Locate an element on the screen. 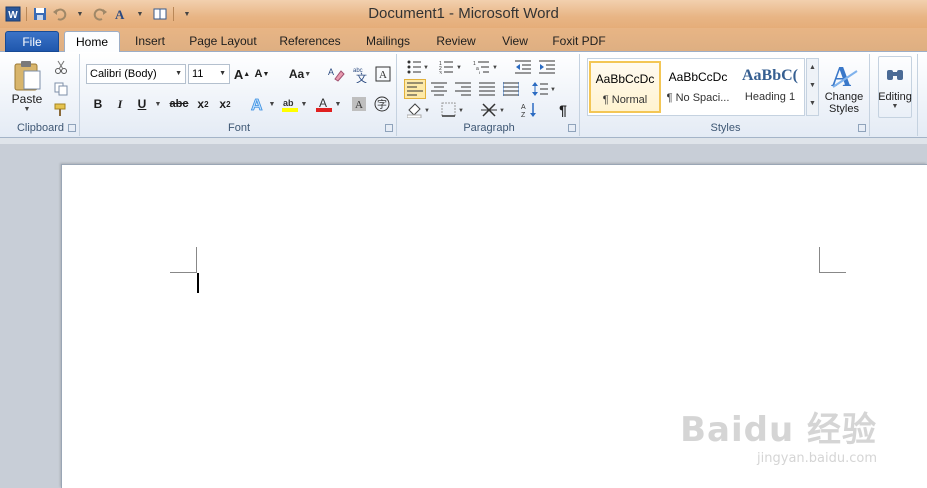  paste-button: Paste ▼ is located at coordinates (27, 86).